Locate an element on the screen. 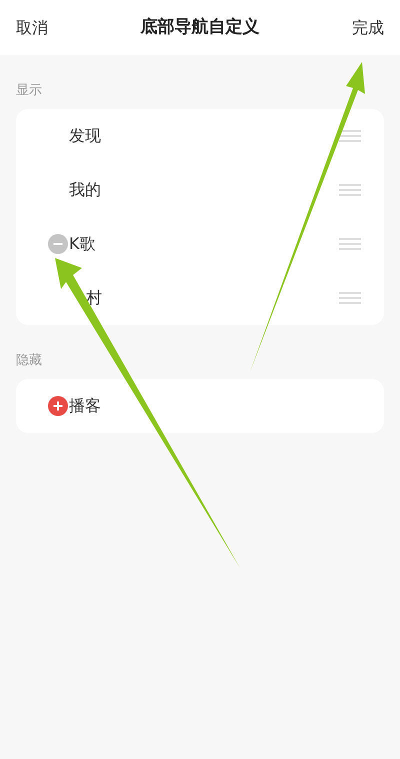  done-button: 完成 is located at coordinates (368, 28).